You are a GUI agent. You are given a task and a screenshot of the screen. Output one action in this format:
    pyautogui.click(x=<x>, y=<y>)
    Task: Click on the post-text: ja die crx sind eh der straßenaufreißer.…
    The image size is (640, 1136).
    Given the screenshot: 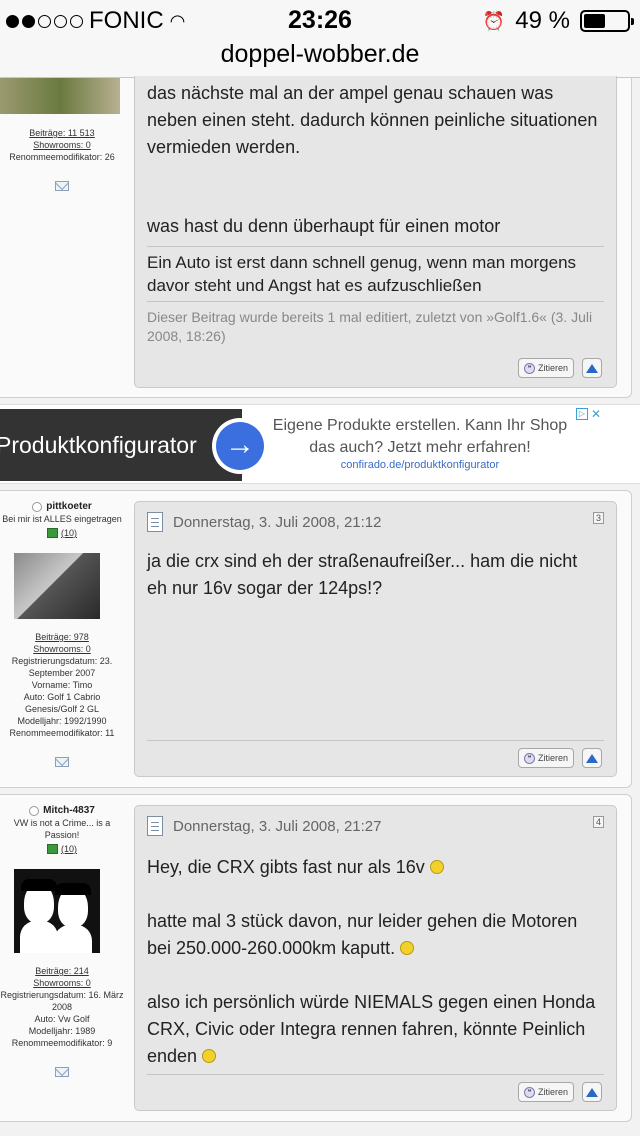 What is the action you would take?
    pyautogui.click(x=362, y=574)
    